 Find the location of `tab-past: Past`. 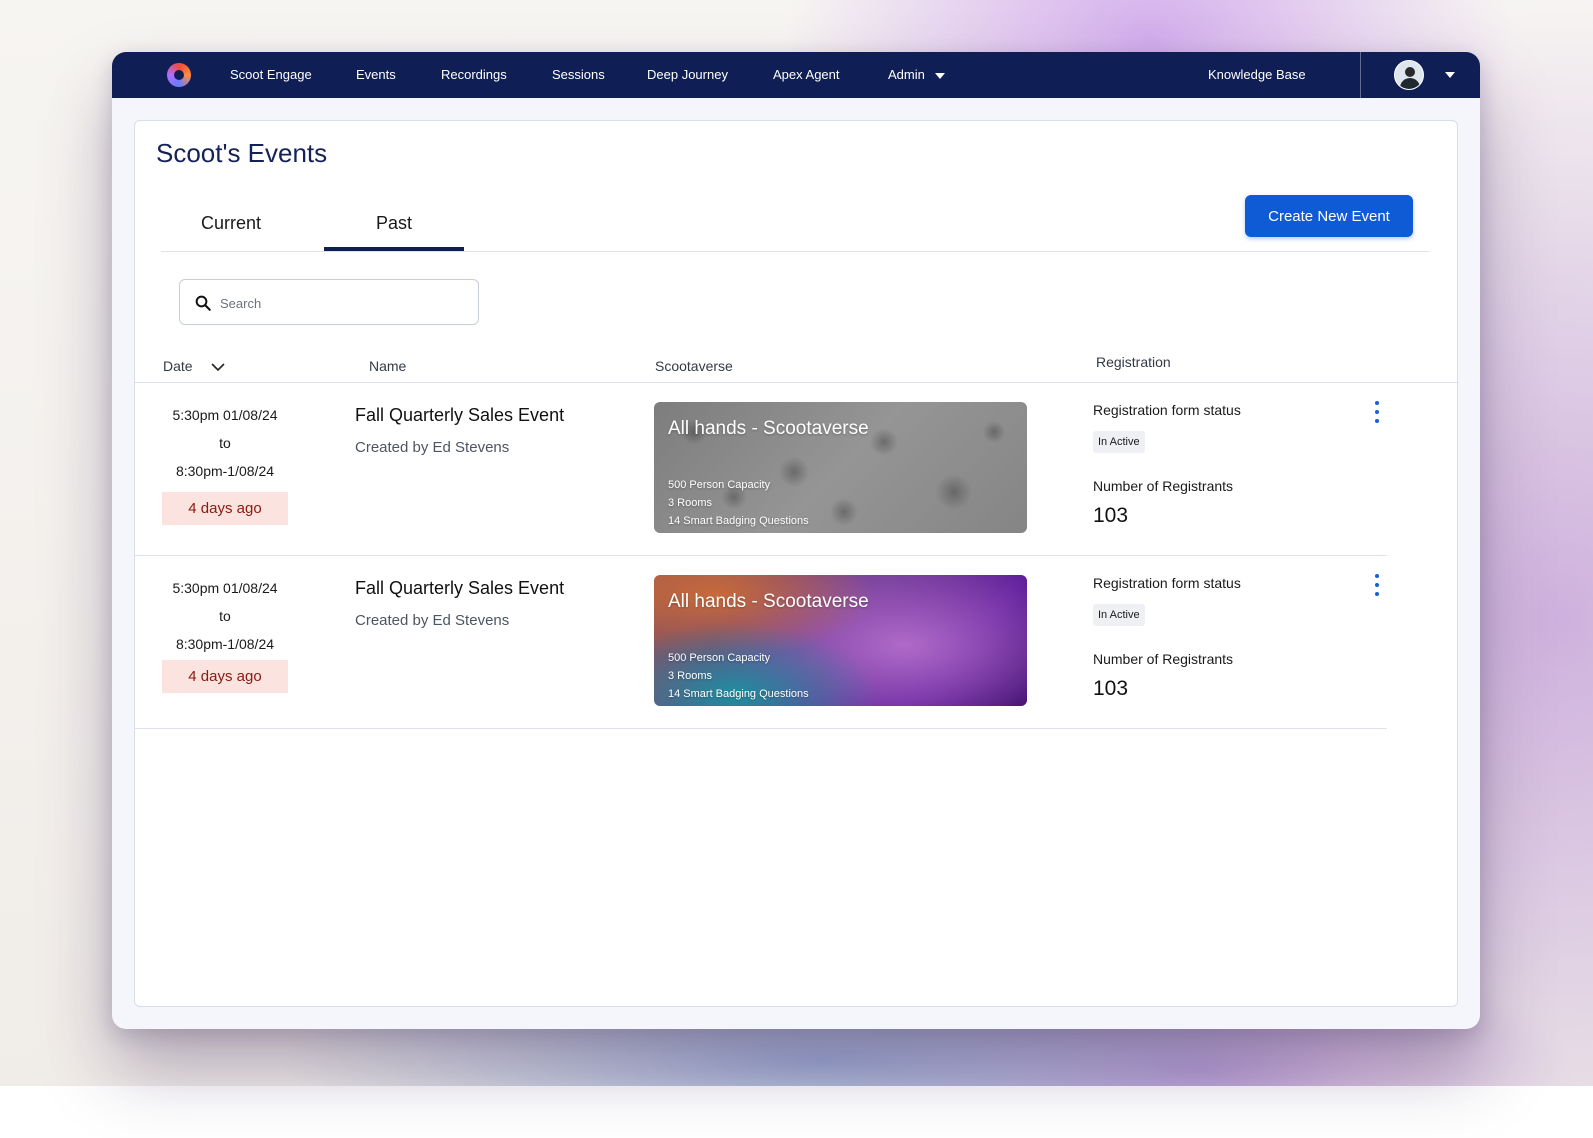

tab-past: Past is located at coordinates (394, 231).